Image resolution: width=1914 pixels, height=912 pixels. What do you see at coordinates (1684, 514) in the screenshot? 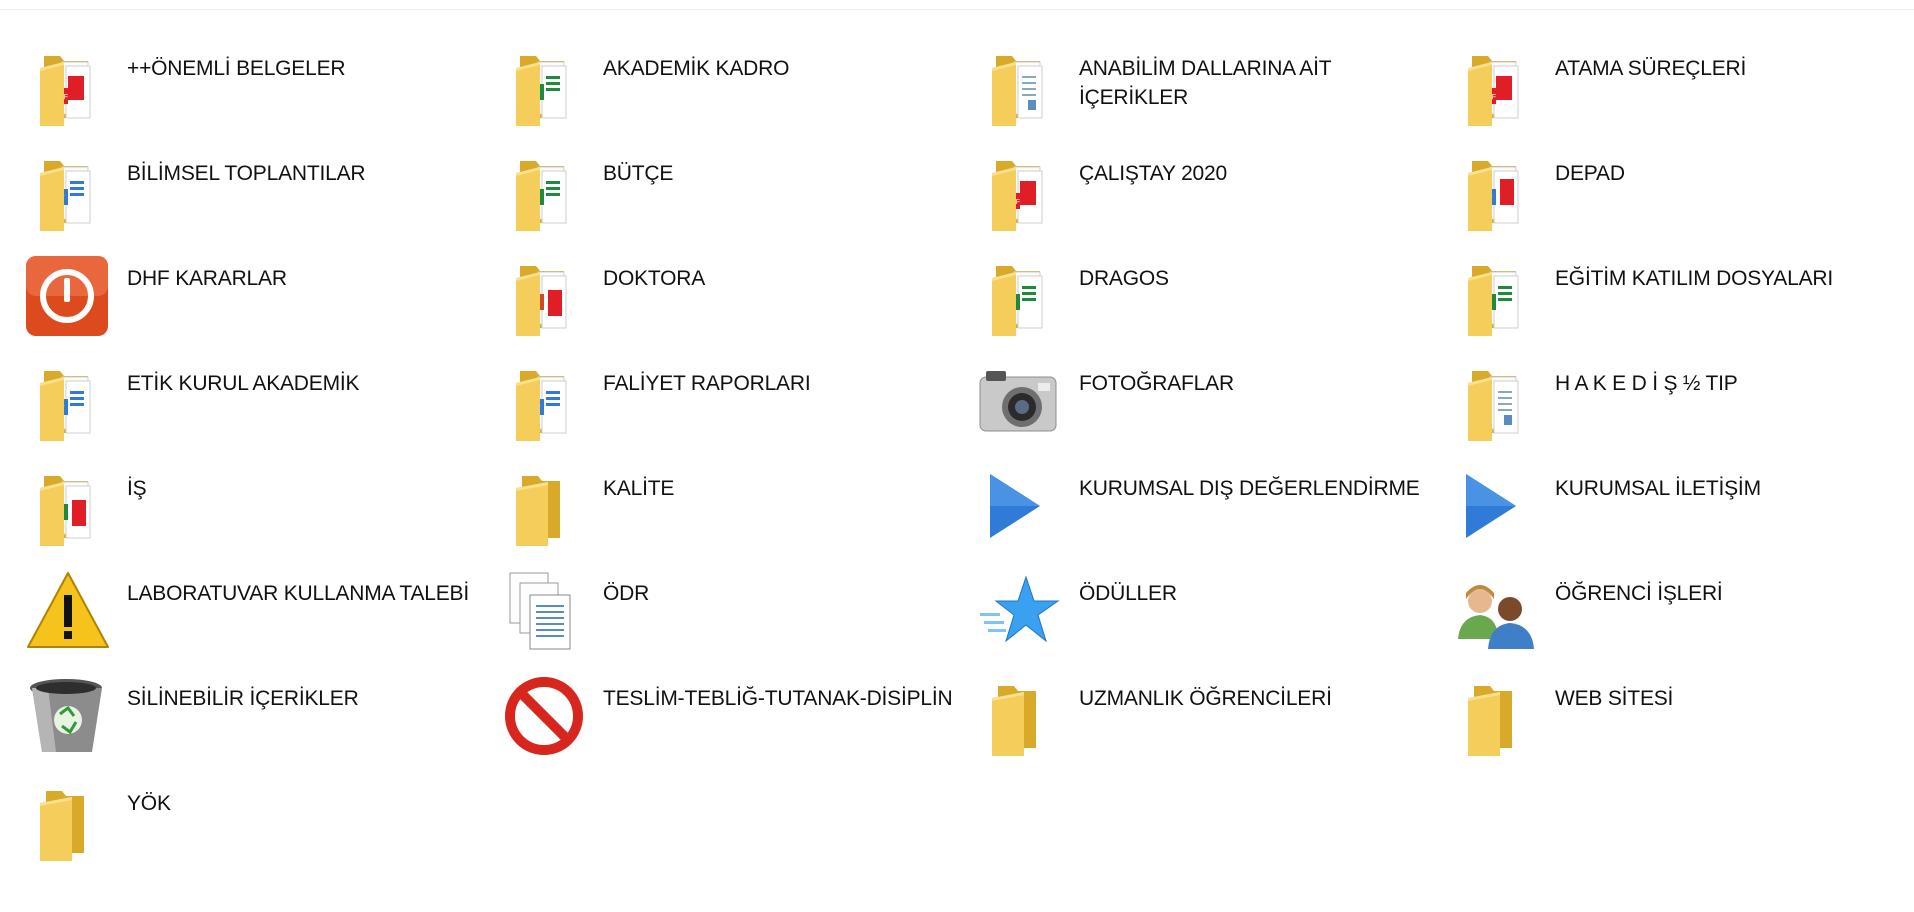
I see `file-item: KURUMSAL İLETİŞİM` at bounding box center [1684, 514].